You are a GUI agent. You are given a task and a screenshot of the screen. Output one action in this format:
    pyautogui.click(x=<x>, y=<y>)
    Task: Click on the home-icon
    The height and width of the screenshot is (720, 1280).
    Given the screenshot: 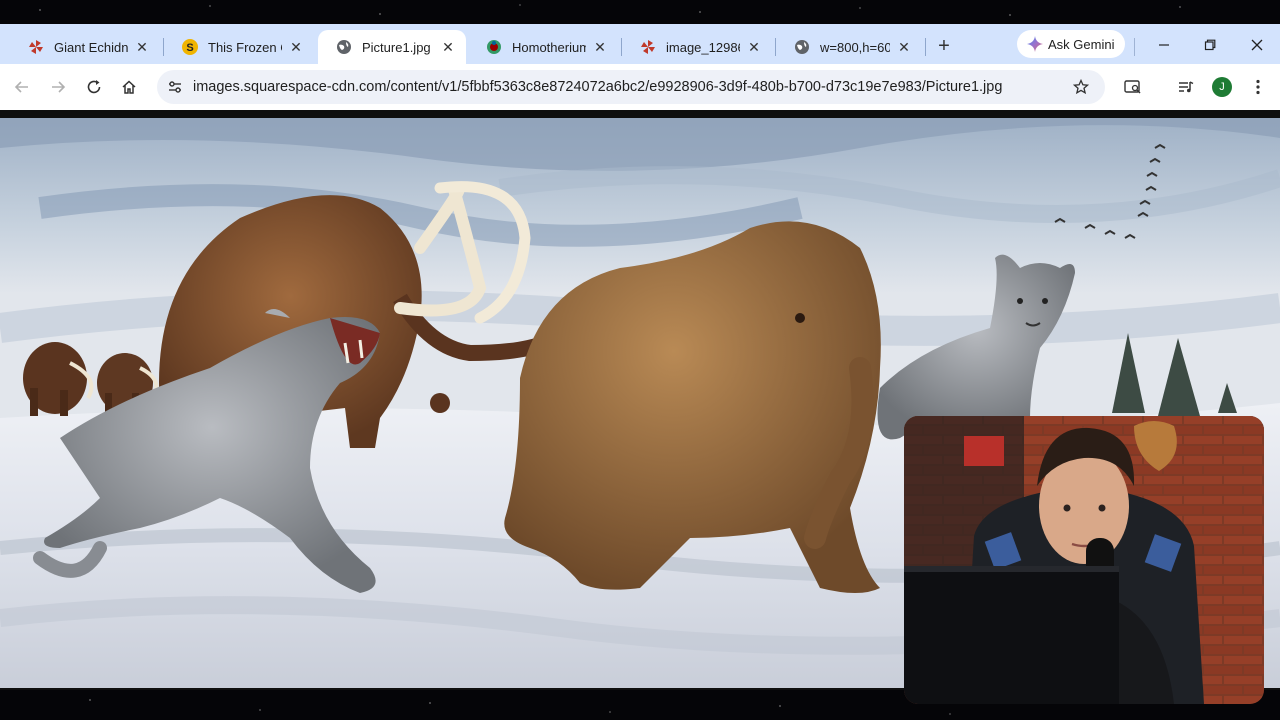 What is the action you would take?
    pyautogui.click(x=129, y=87)
    